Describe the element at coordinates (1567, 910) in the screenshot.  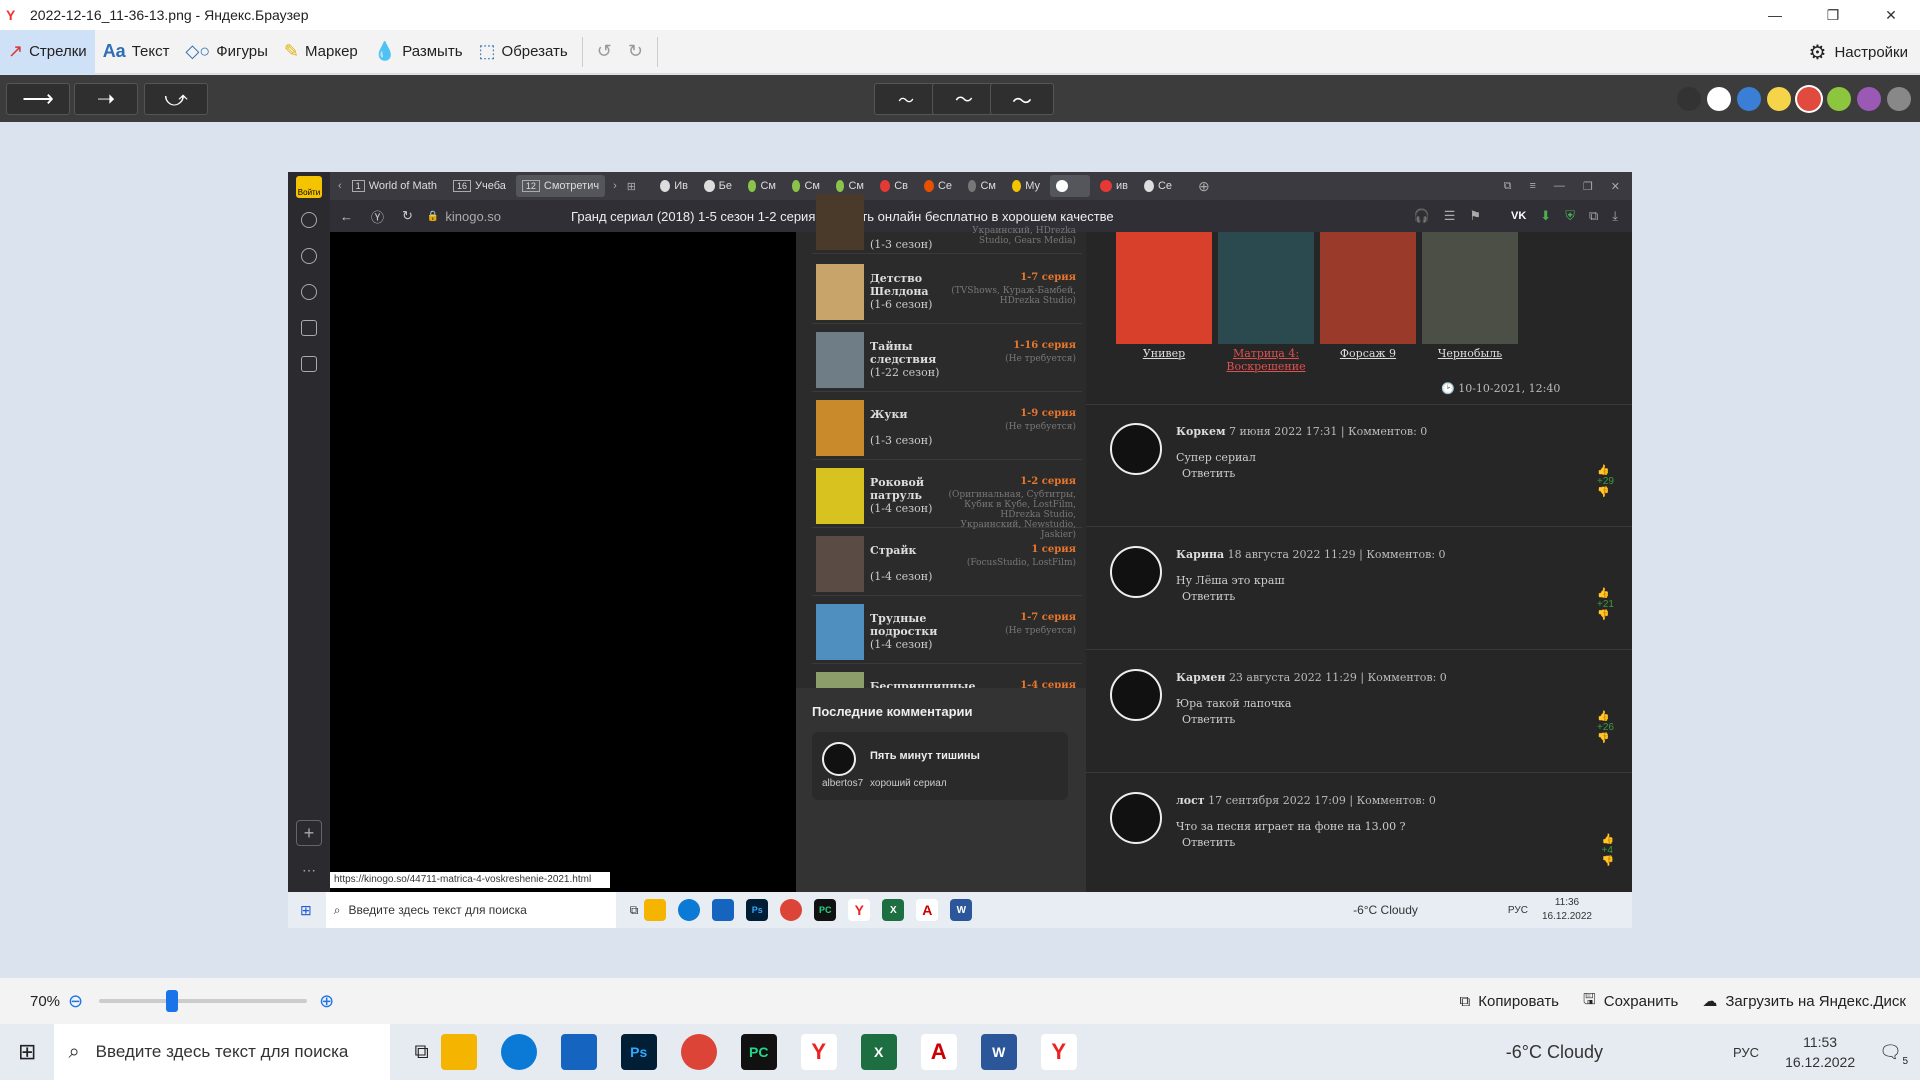
I see `inner-clock: 11:36 16.12.2022` at that location.